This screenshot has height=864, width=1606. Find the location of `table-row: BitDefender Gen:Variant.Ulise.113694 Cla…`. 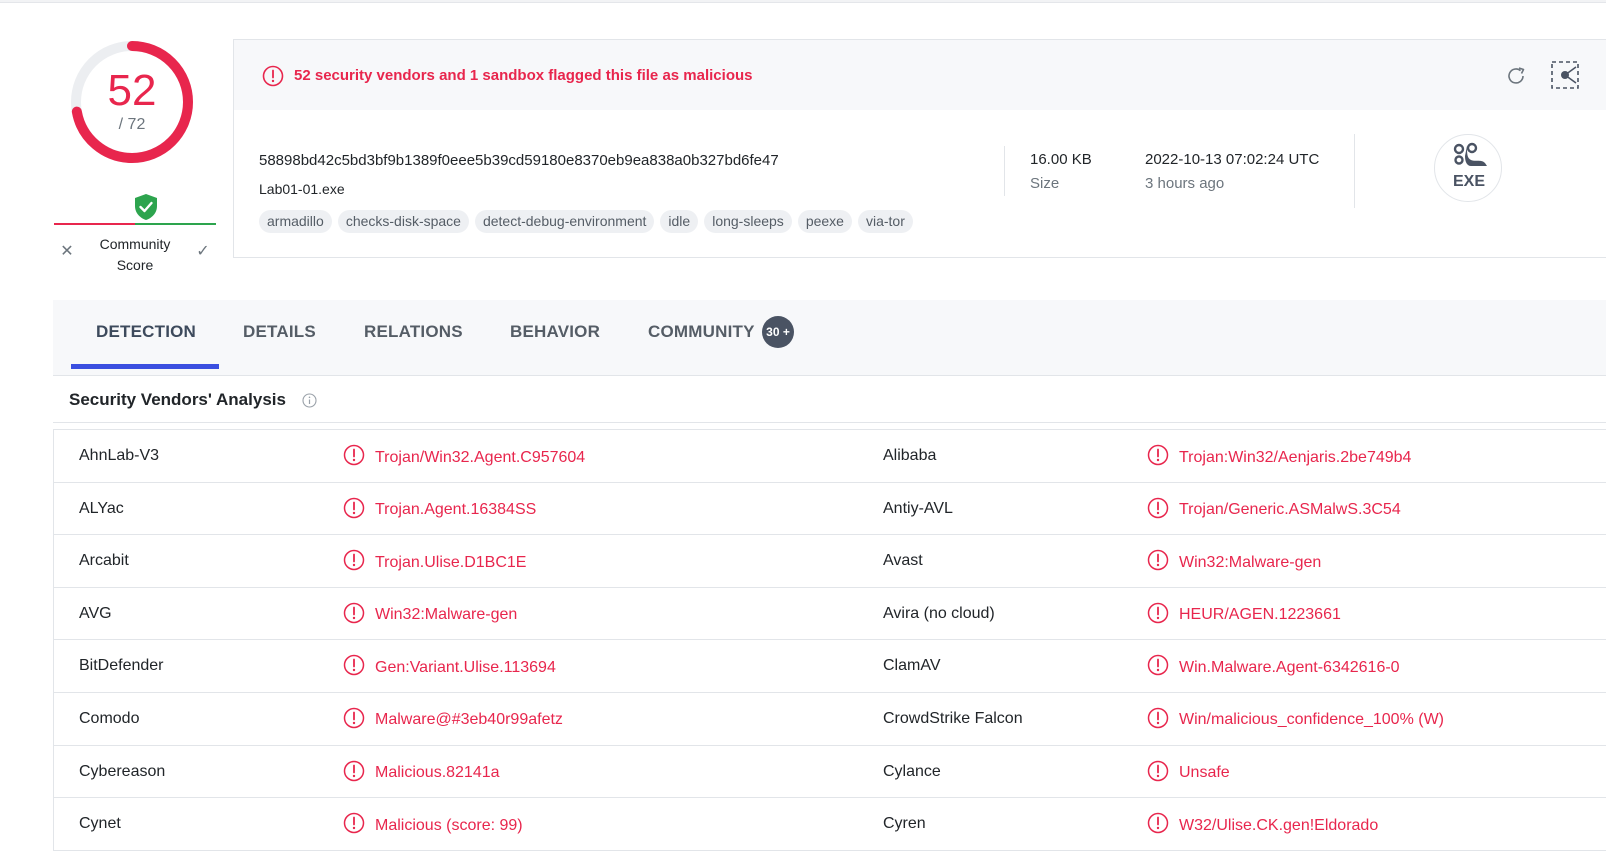

table-row: BitDefender Gen:Variant.Ulise.113694 Cla… is located at coordinates (830, 666).